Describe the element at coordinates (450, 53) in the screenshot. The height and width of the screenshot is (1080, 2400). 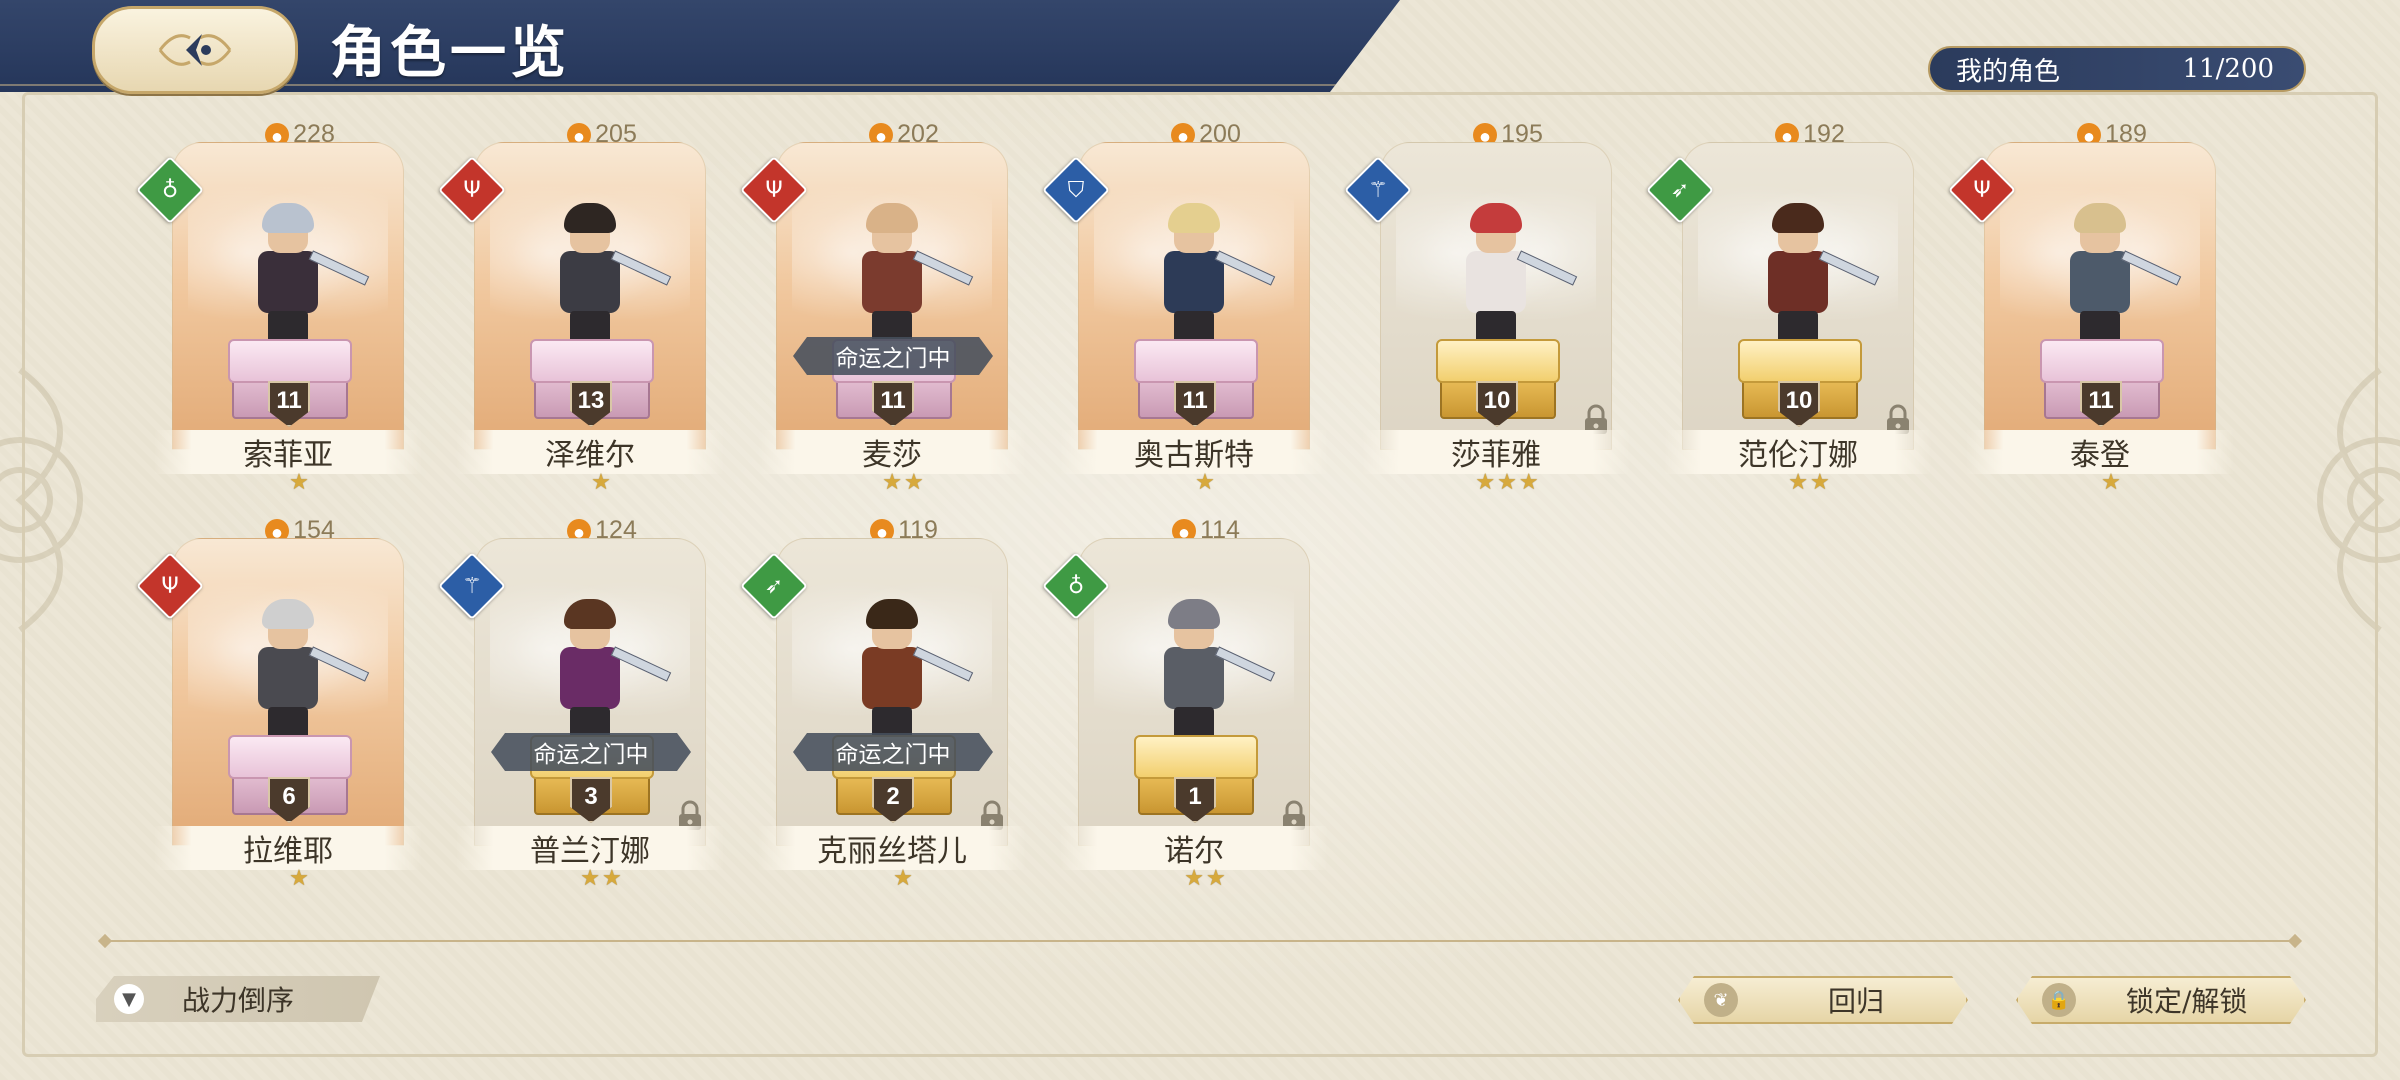
I see `page-title: 角色一览` at that location.